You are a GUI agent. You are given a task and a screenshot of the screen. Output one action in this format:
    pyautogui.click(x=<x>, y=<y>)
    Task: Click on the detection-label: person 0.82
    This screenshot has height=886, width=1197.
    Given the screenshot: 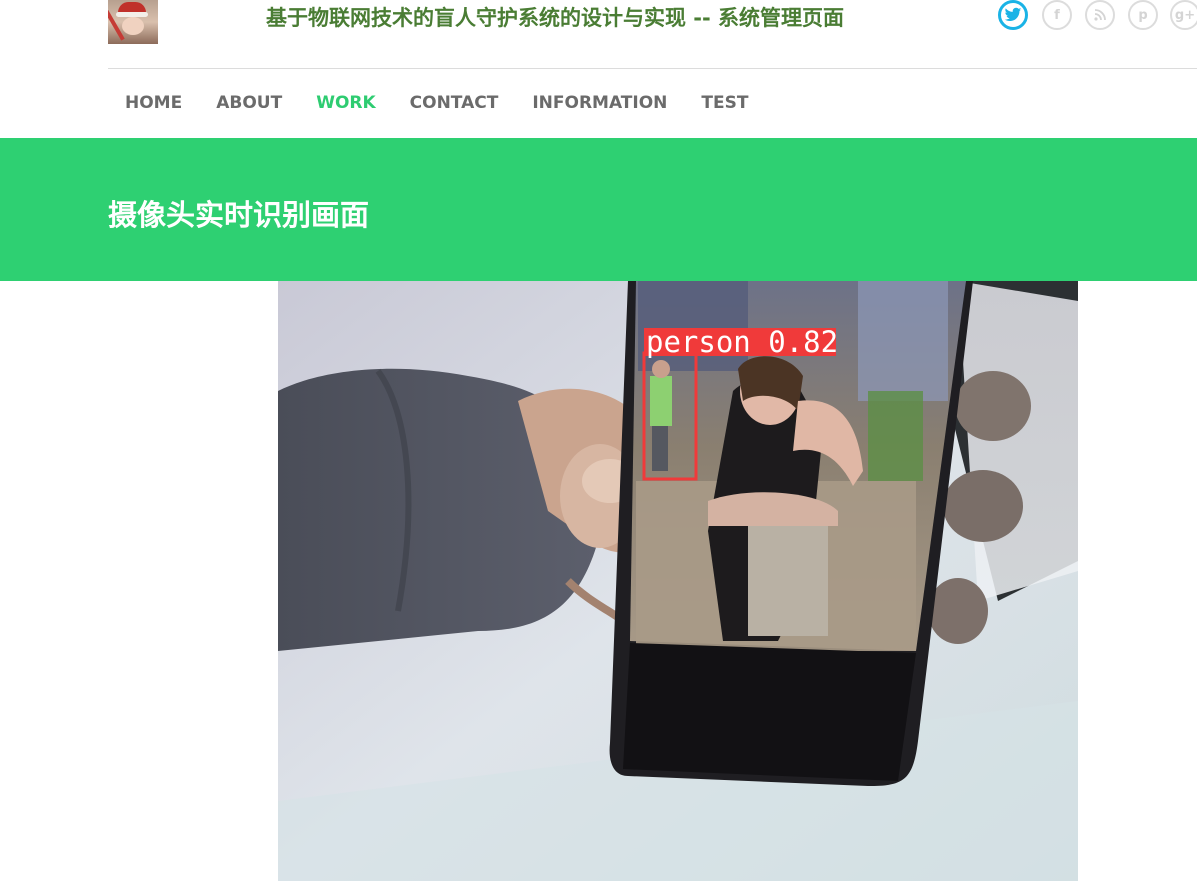 What is the action you would take?
    pyautogui.click(x=742, y=342)
    